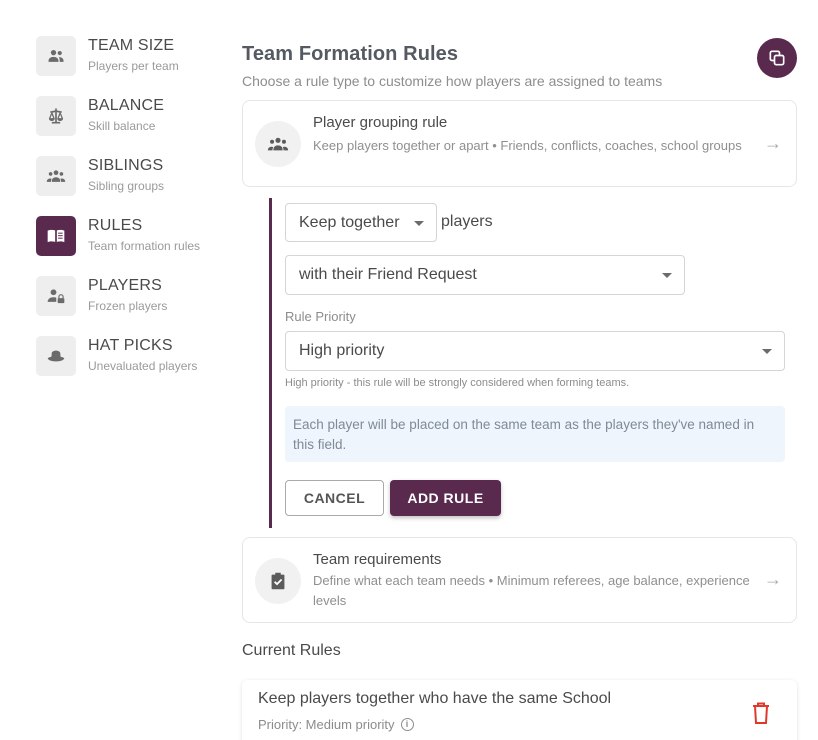 This screenshot has height=740, width=818. I want to click on sidebar-item-title: RULES, so click(115, 225).